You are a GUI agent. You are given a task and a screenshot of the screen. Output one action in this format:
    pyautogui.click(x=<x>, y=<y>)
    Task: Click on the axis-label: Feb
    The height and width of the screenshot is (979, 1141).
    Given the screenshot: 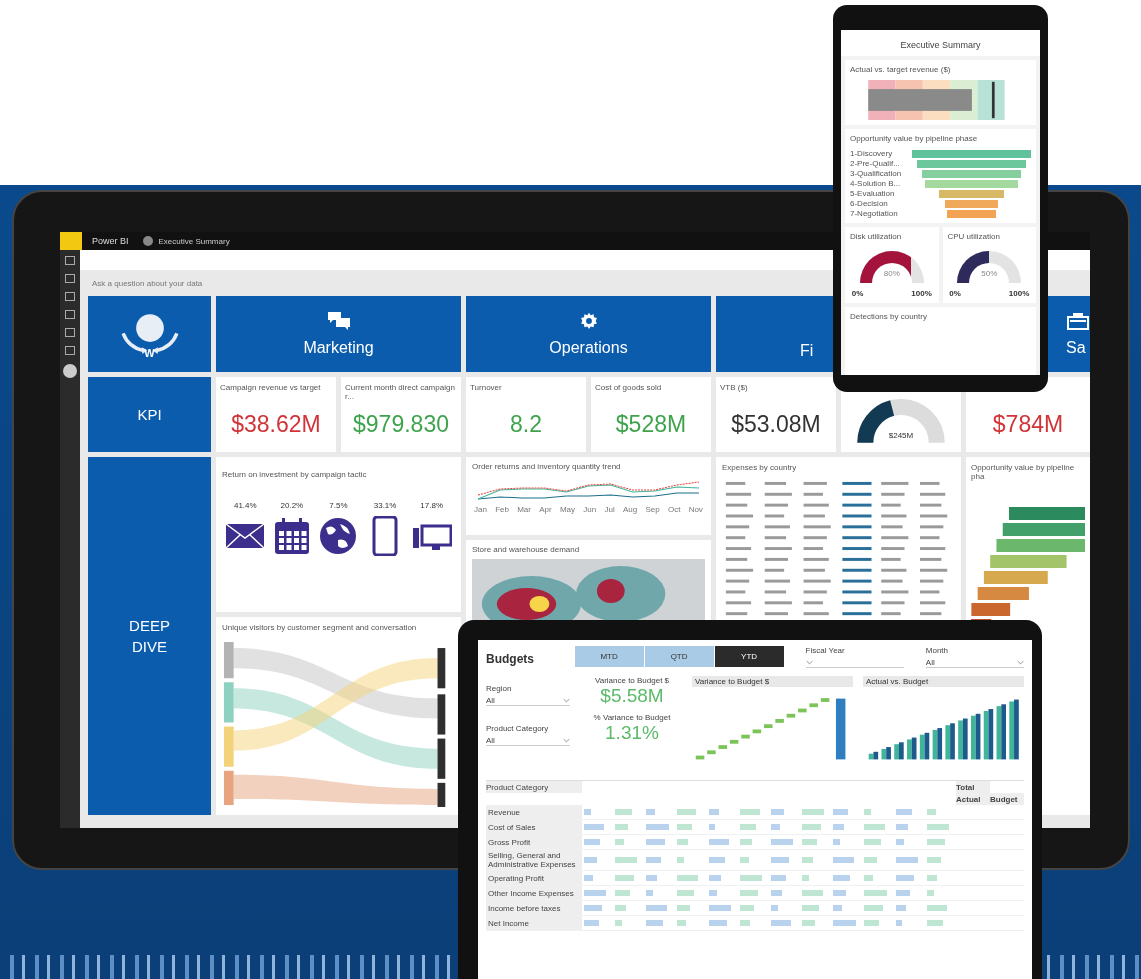 What is the action you would take?
    pyautogui.click(x=502, y=509)
    